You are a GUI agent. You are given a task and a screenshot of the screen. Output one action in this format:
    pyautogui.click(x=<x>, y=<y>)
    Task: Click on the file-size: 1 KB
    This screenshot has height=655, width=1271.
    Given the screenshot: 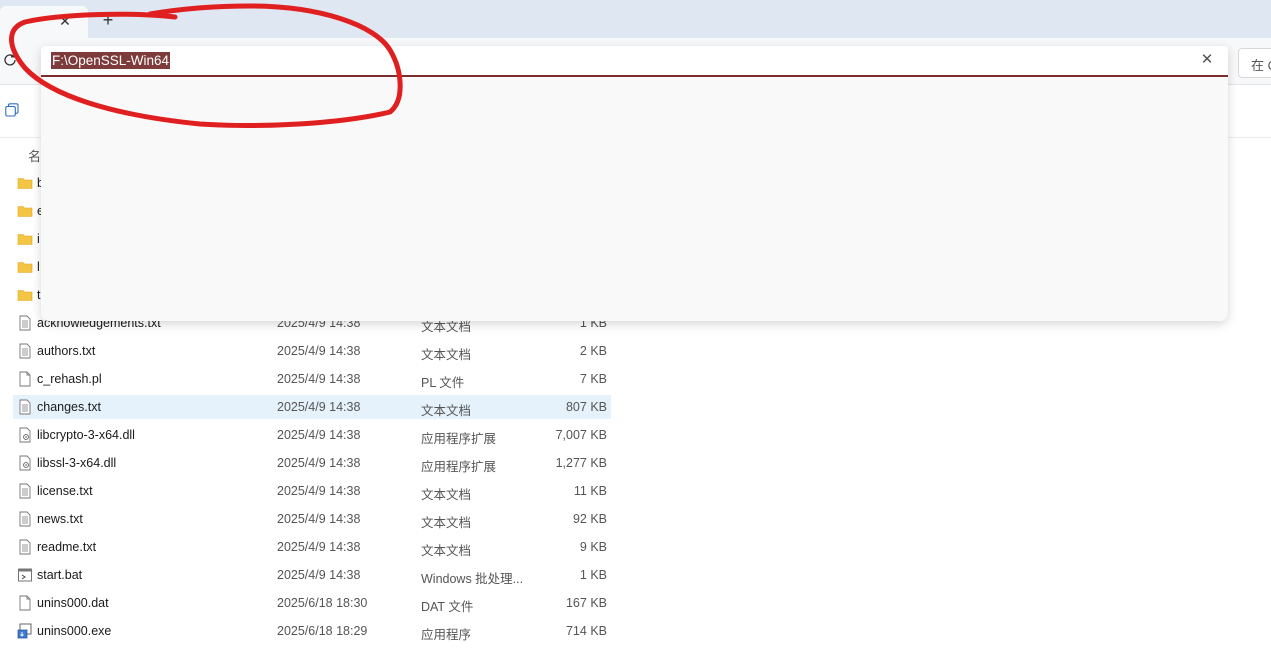 What is the action you would take?
    pyautogui.click(x=593, y=575)
    